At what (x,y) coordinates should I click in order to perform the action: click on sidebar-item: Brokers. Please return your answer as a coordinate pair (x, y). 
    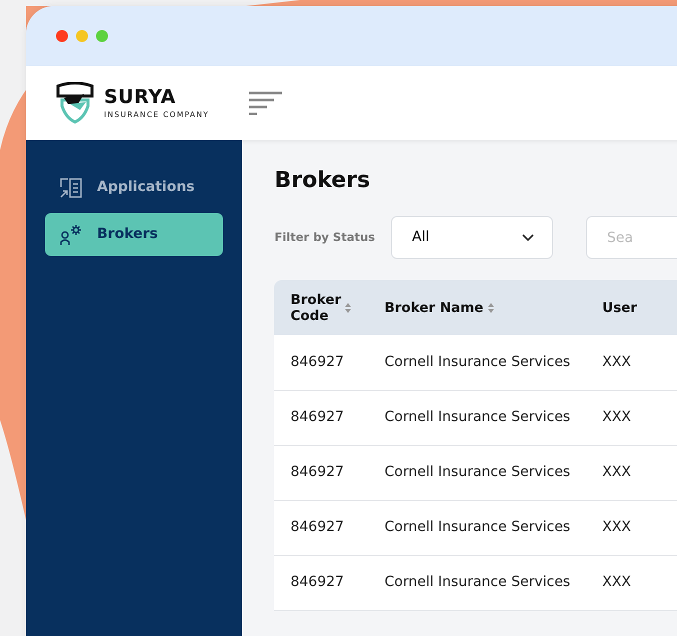
    Looking at the image, I should click on (134, 234).